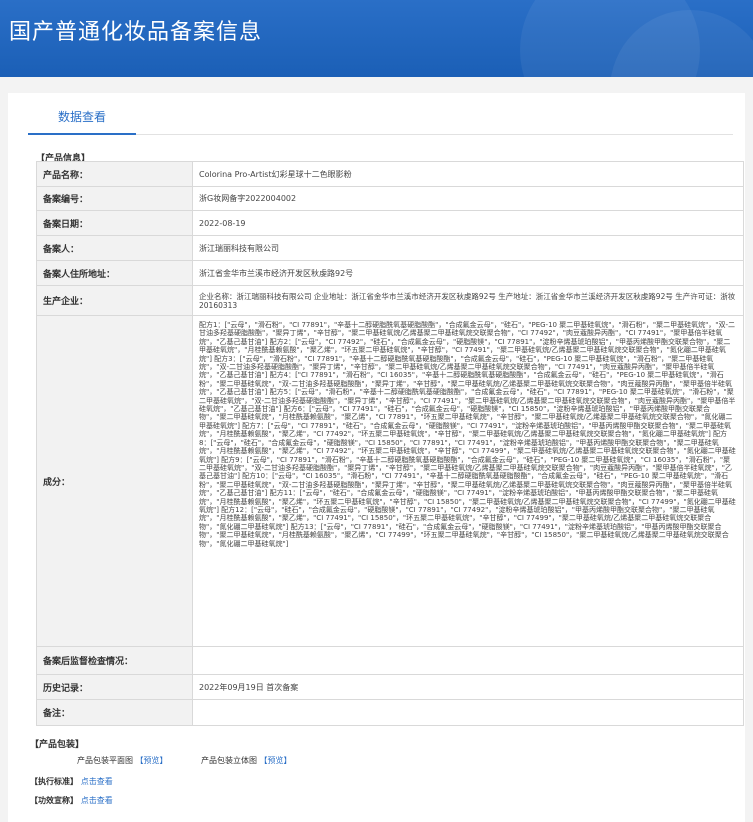 The image size is (753, 822). What do you see at coordinates (390, 223) in the screenshot?
I see `table-row: 备案日期： 2022-08-19` at bounding box center [390, 223].